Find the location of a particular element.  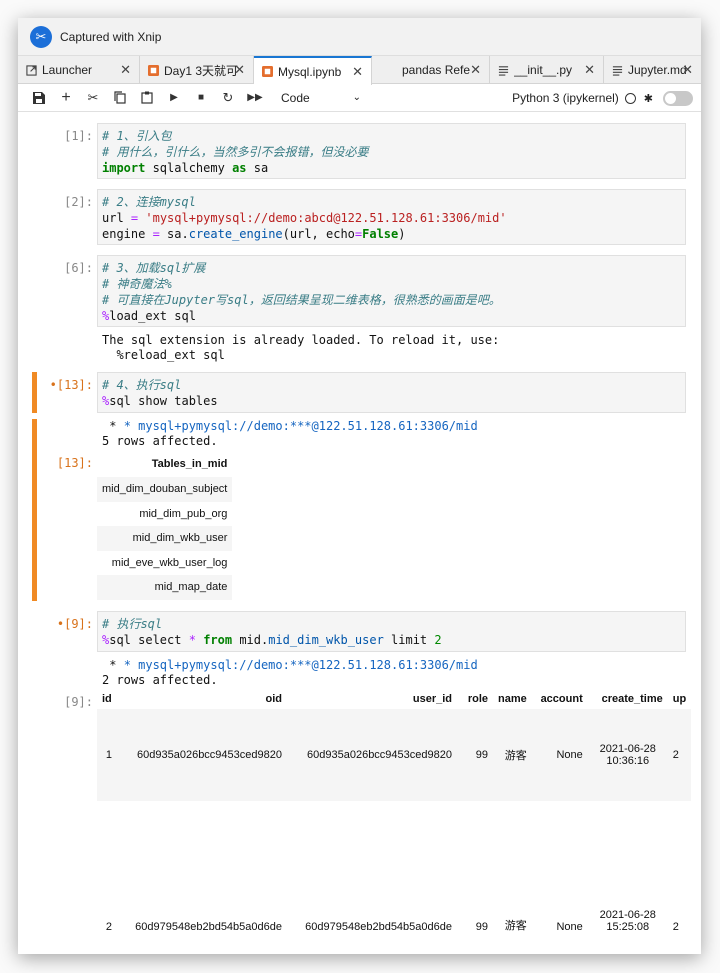

paste-icon is located at coordinates (147, 97).